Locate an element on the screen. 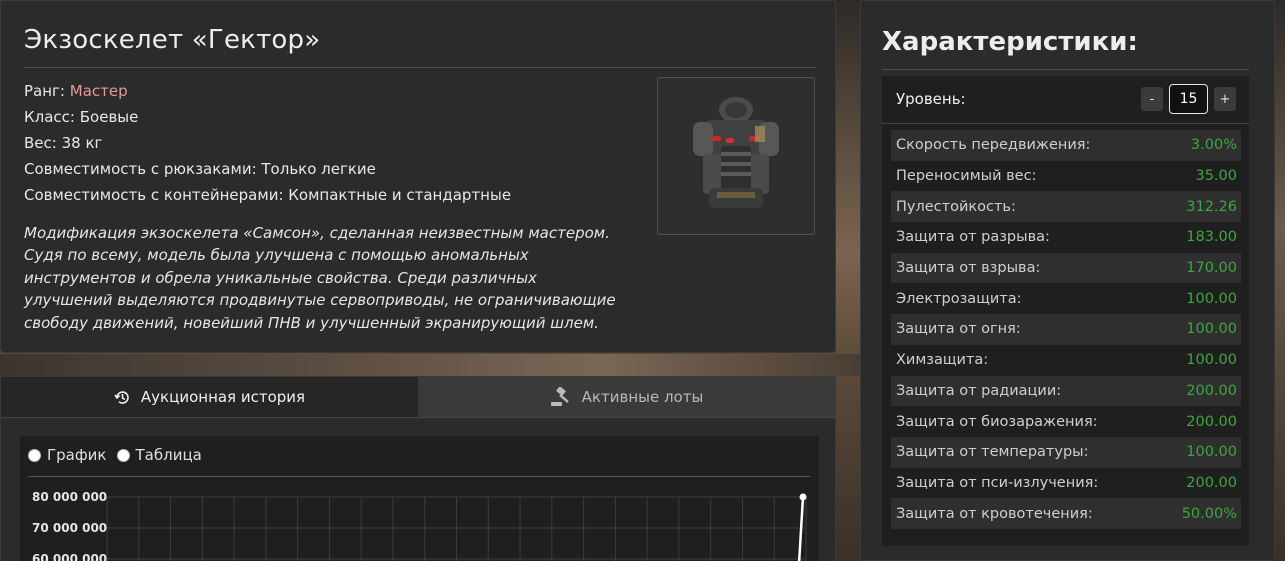 The width and height of the screenshot is (1285, 561). stat-label: Химзащита: is located at coordinates (942, 360).